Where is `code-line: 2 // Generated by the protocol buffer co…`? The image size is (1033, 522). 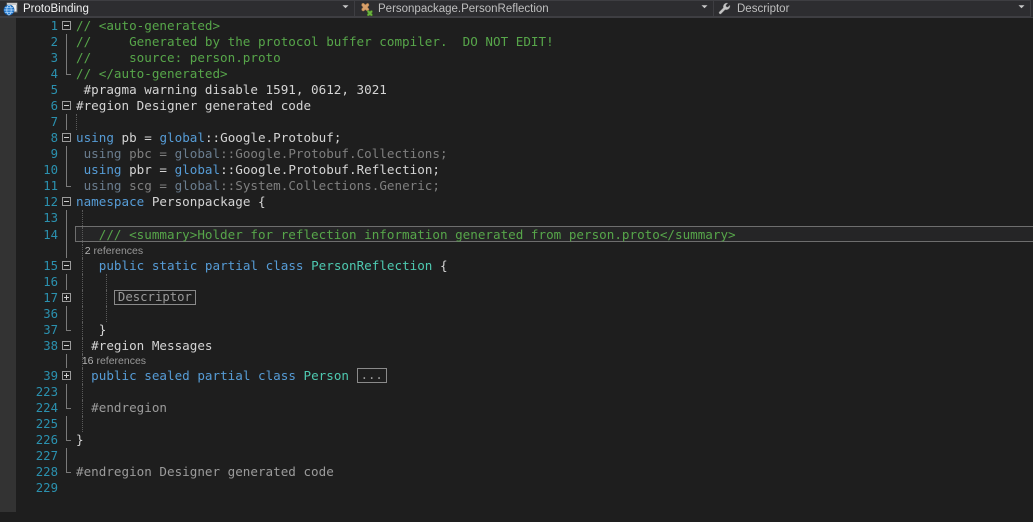
code-line: 2 // Generated by the protocol buffer co… is located at coordinates (524, 42).